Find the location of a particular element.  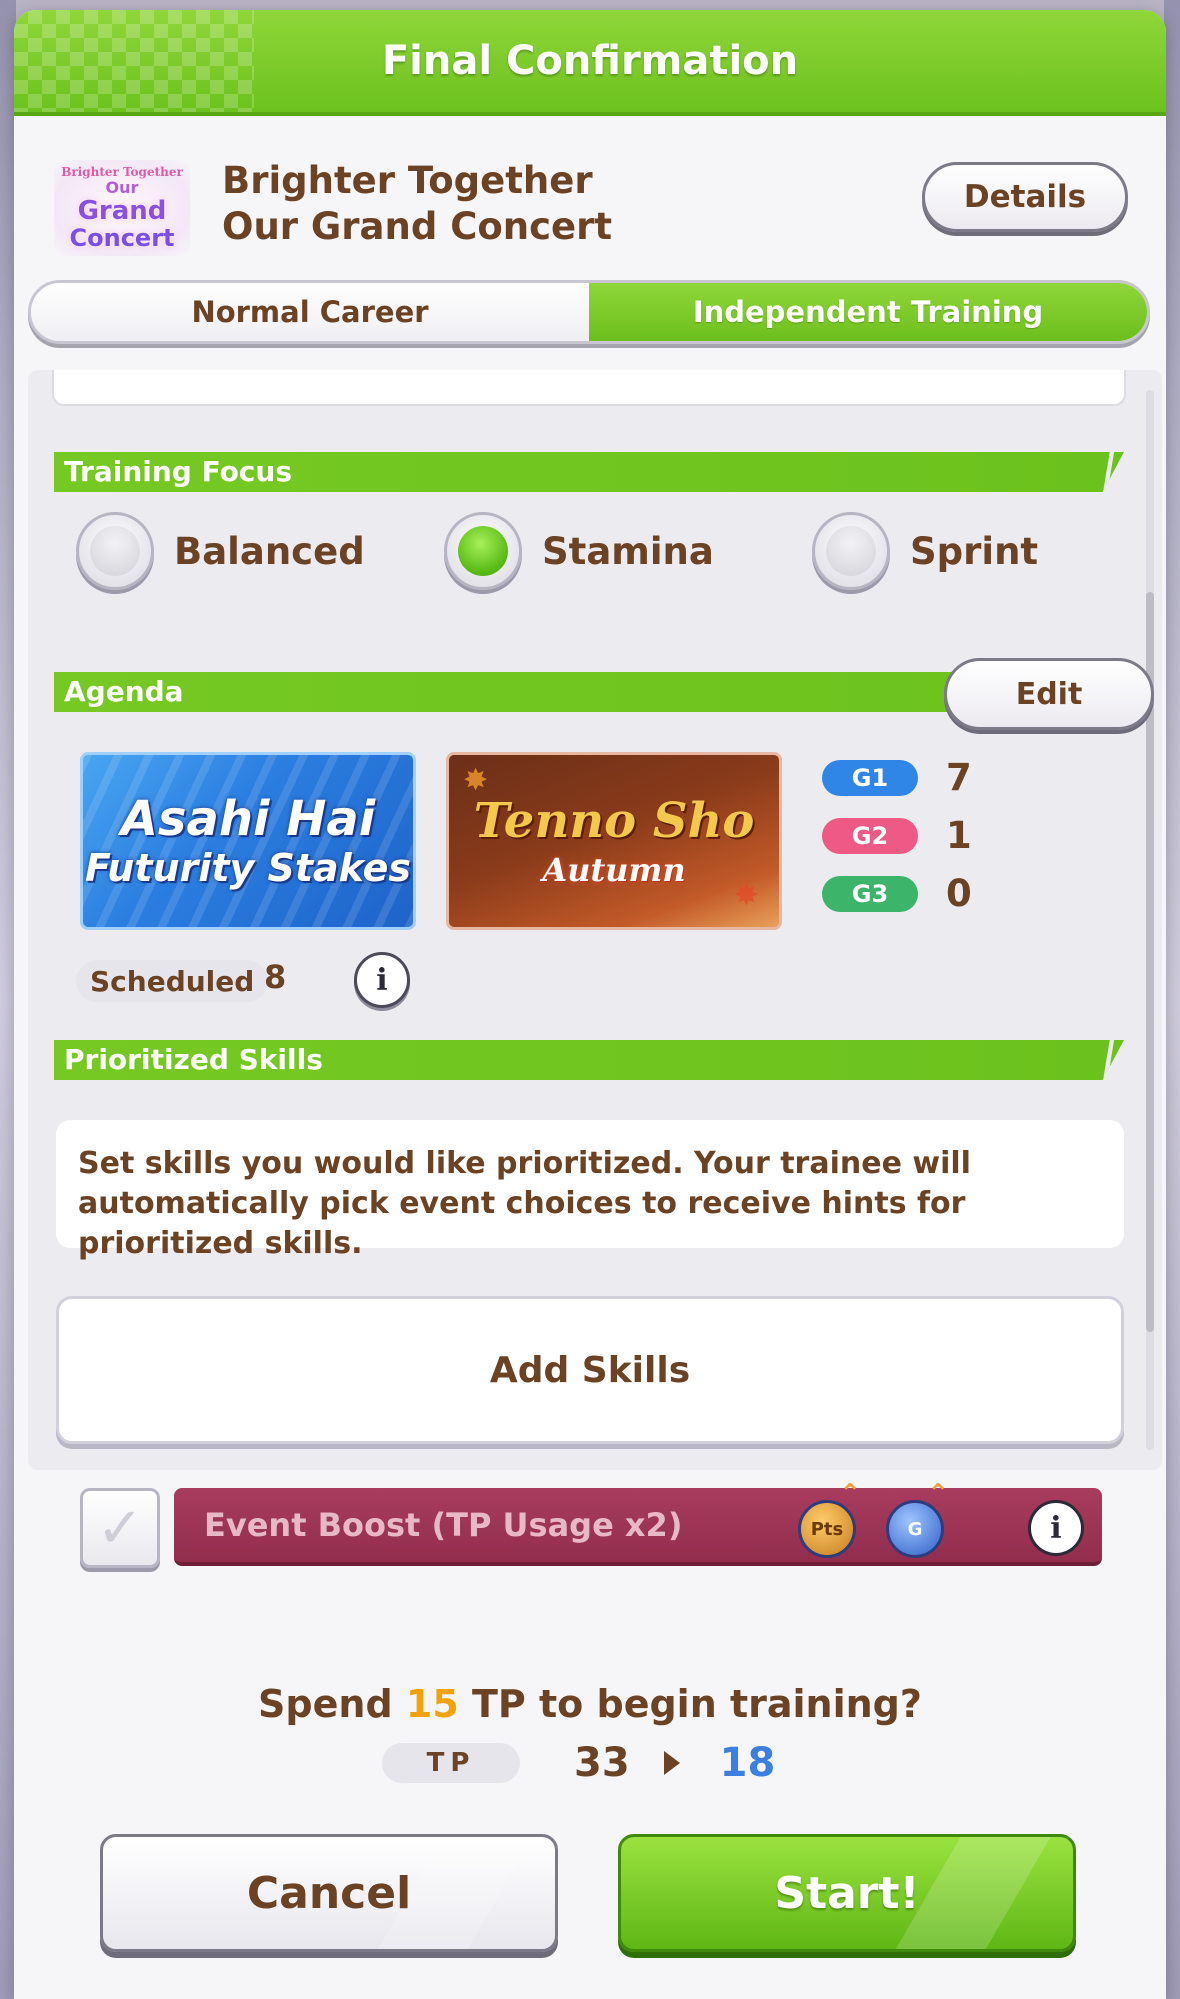

start-button: Start! is located at coordinates (847, 1893).